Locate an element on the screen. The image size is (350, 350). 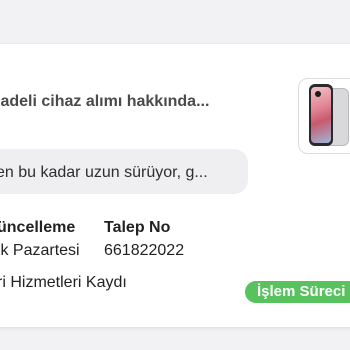
update-value: ık Pazartesi is located at coordinates (40, 250).